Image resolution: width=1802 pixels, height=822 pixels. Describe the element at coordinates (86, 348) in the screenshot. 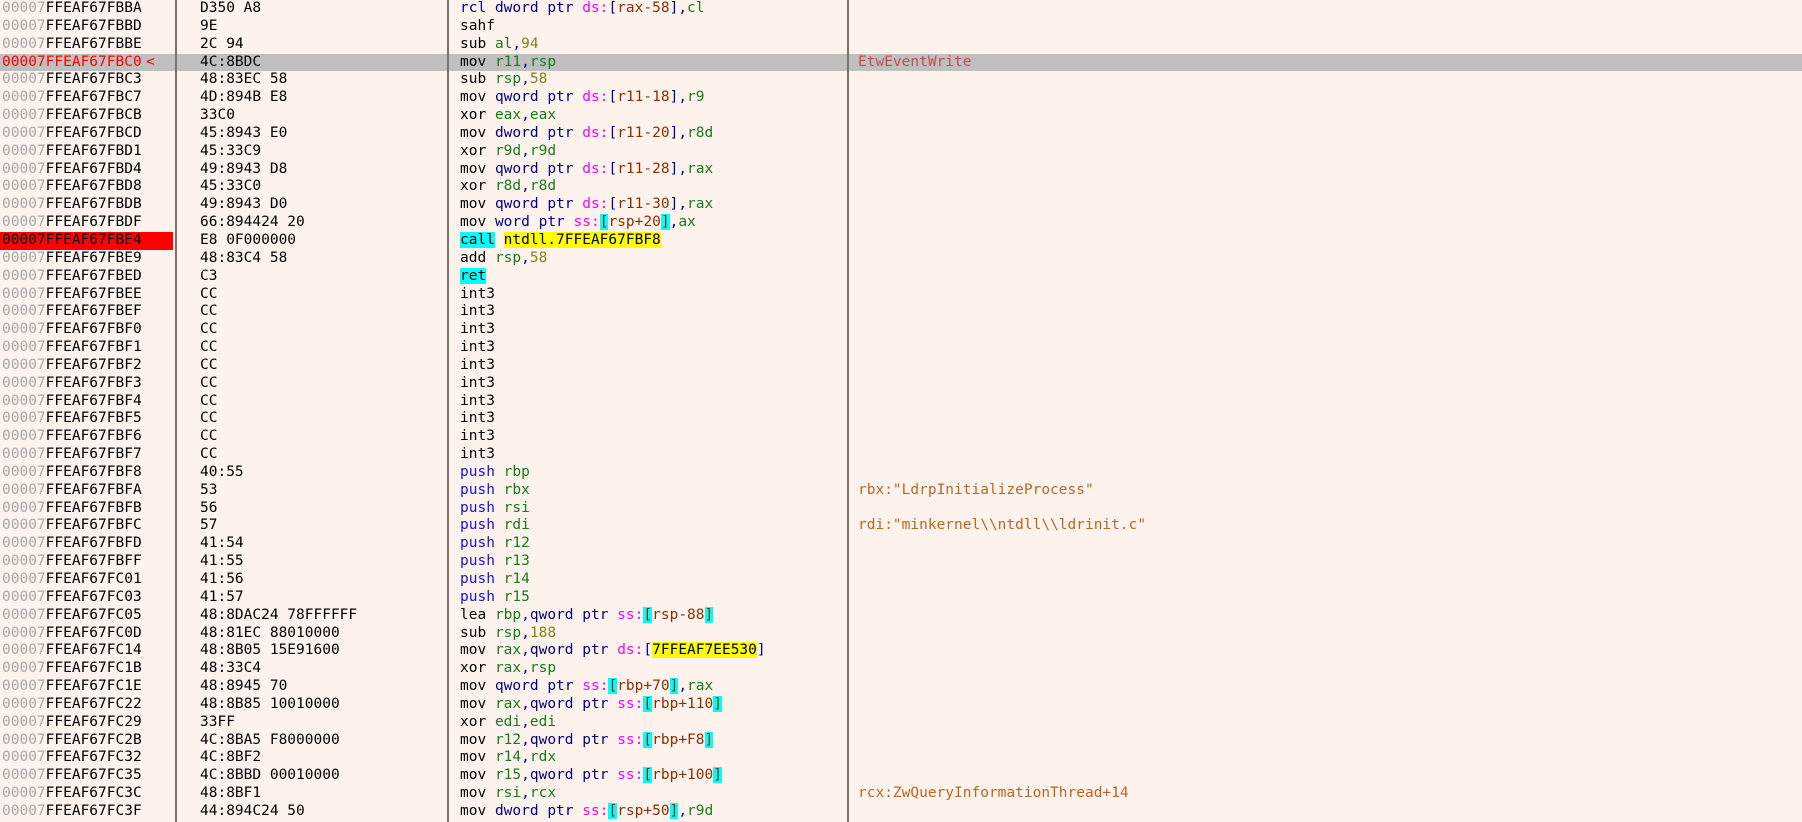

I see `address-cell: 00007FFEAF67FBF1` at that location.